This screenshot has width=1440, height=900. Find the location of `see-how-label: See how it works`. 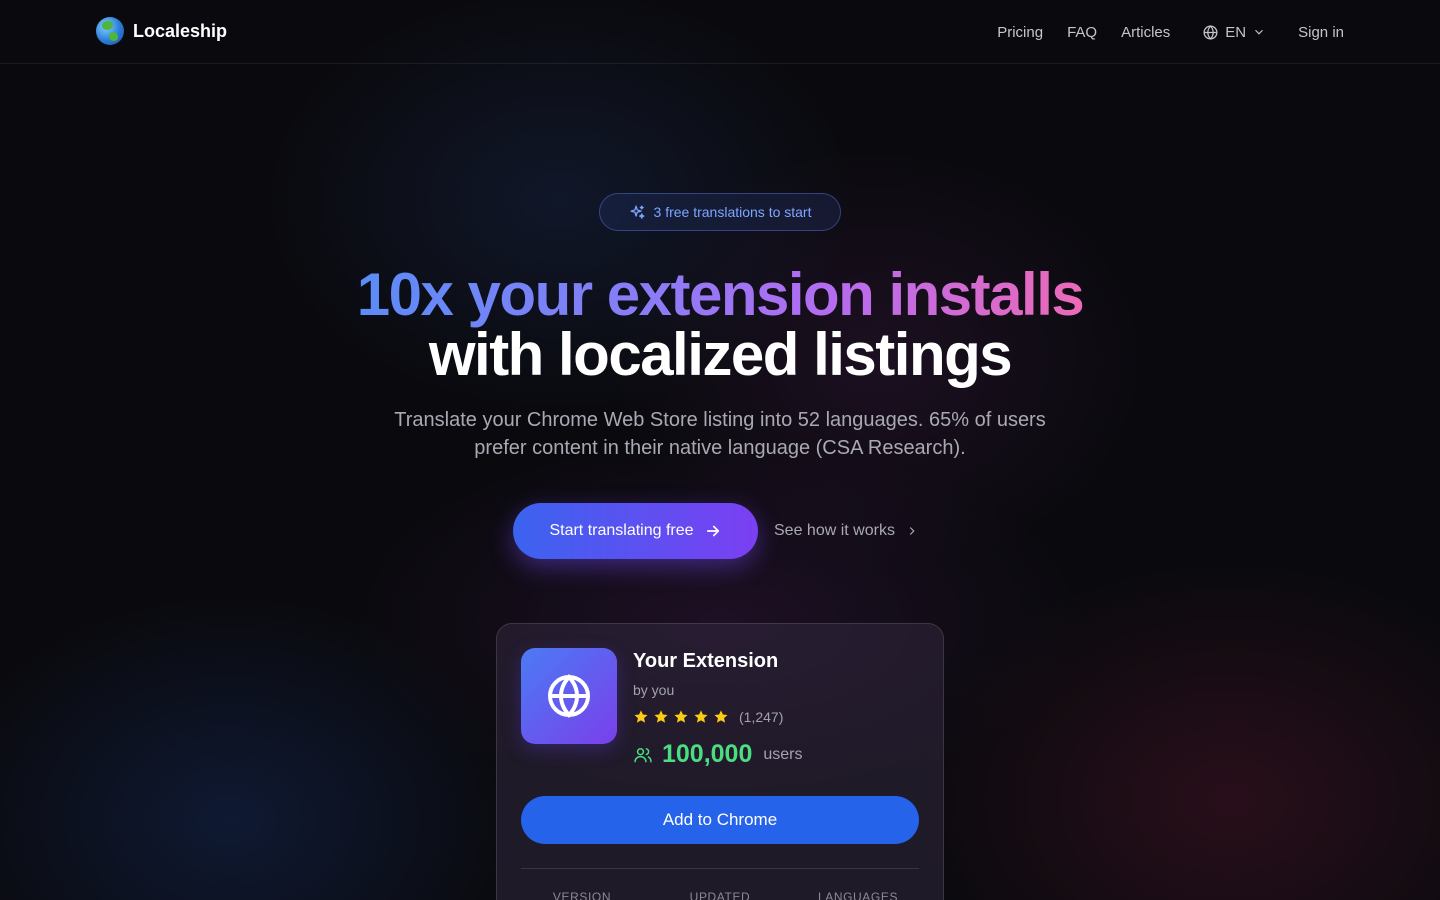

see-how-label: See how it works is located at coordinates (834, 530).